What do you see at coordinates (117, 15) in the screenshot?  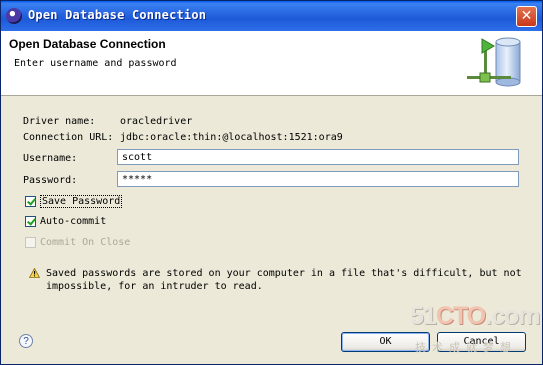 I see `window-title: Open Database Connection` at bounding box center [117, 15].